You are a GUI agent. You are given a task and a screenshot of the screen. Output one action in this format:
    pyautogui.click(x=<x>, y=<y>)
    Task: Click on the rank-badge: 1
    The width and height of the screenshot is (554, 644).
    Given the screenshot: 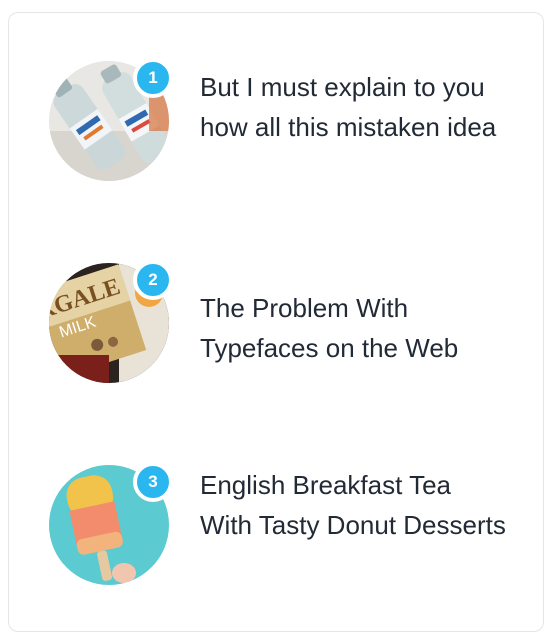 What is the action you would take?
    pyautogui.click(x=153, y=78)
    